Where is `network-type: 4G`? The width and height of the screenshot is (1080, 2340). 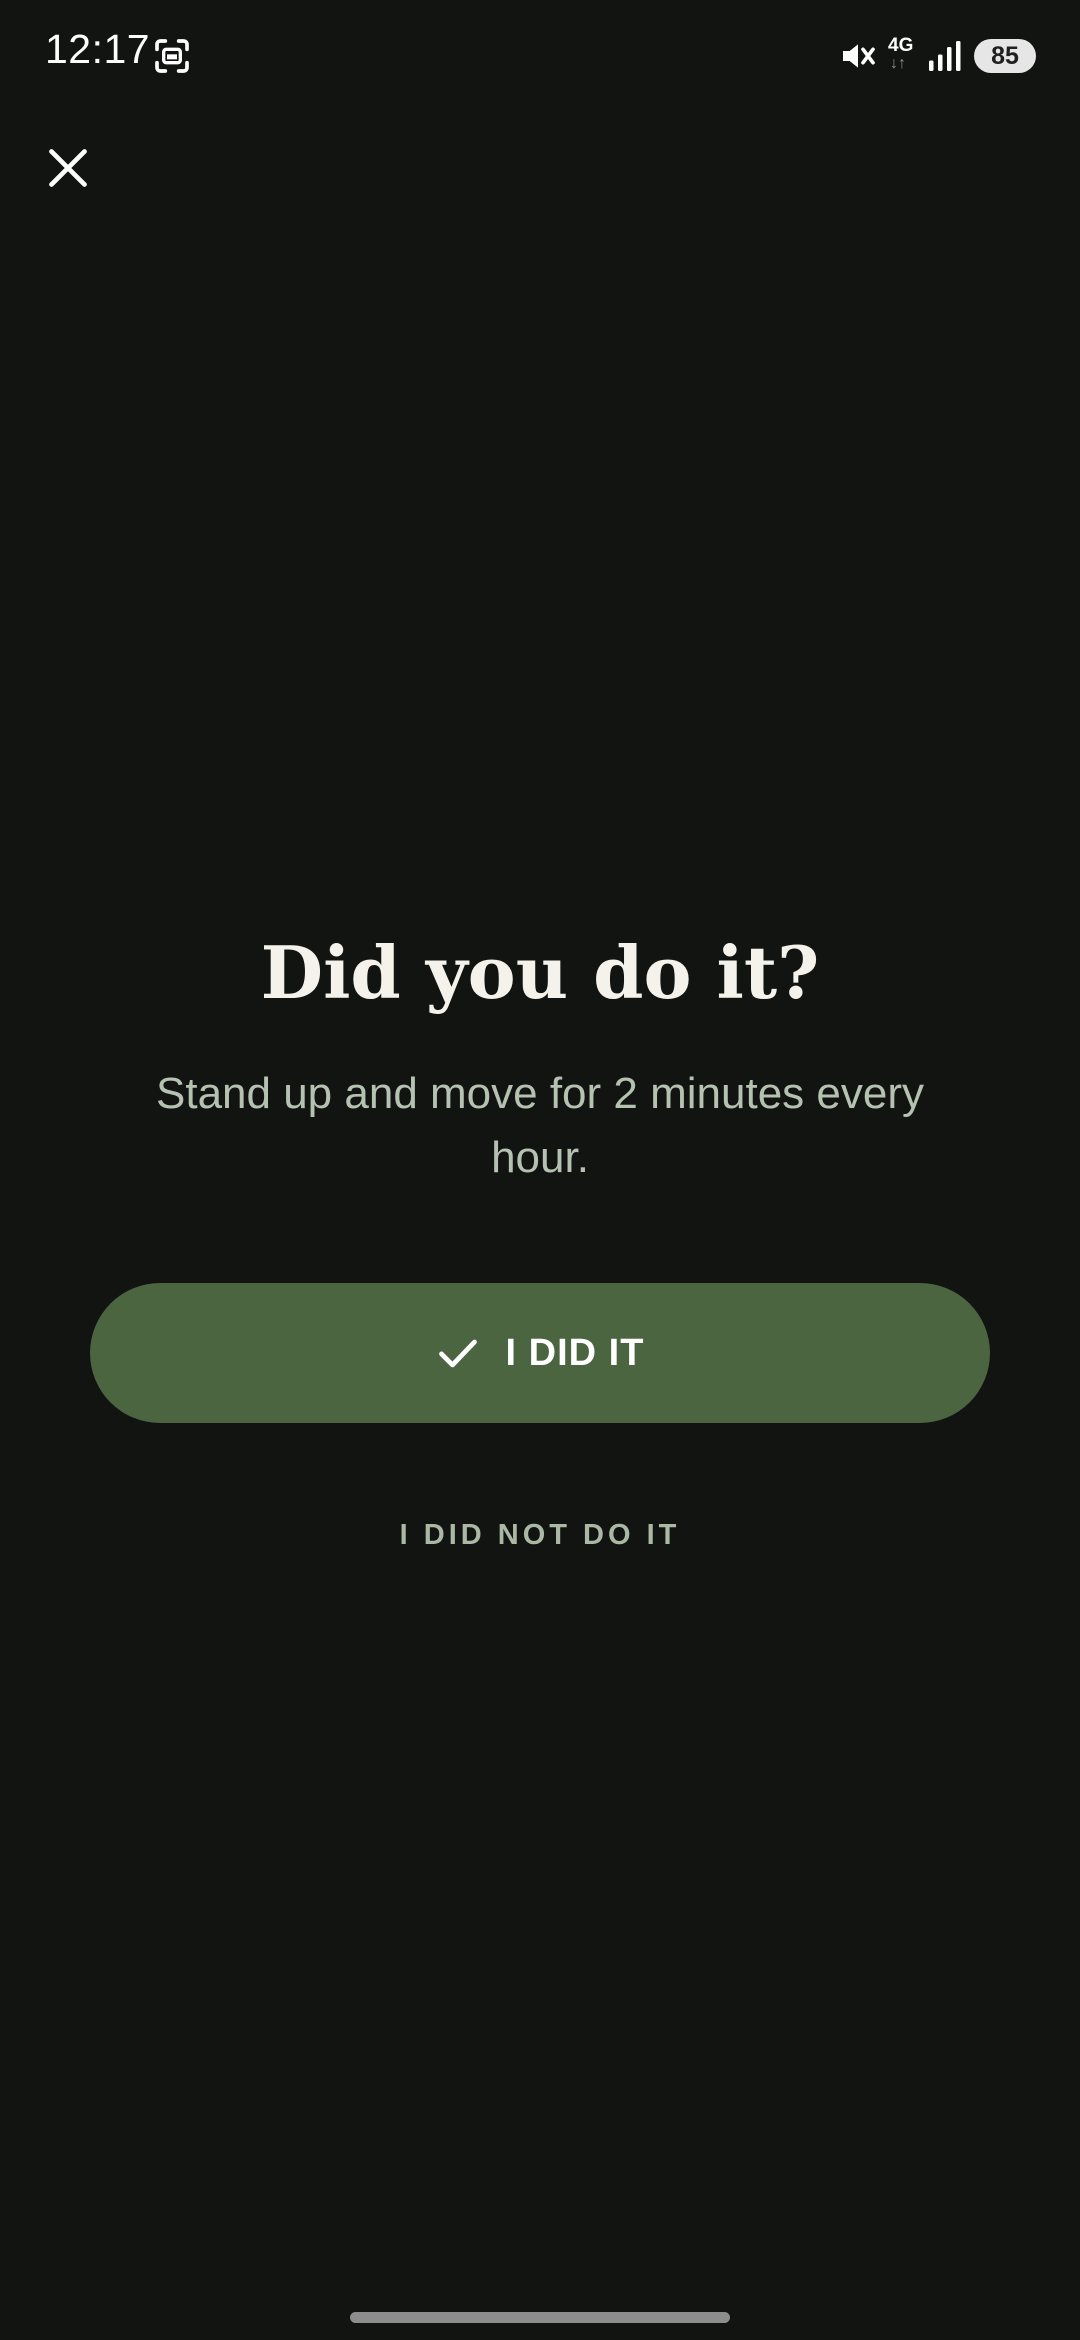
network-type: 4G is located at coordinates (901, 45).